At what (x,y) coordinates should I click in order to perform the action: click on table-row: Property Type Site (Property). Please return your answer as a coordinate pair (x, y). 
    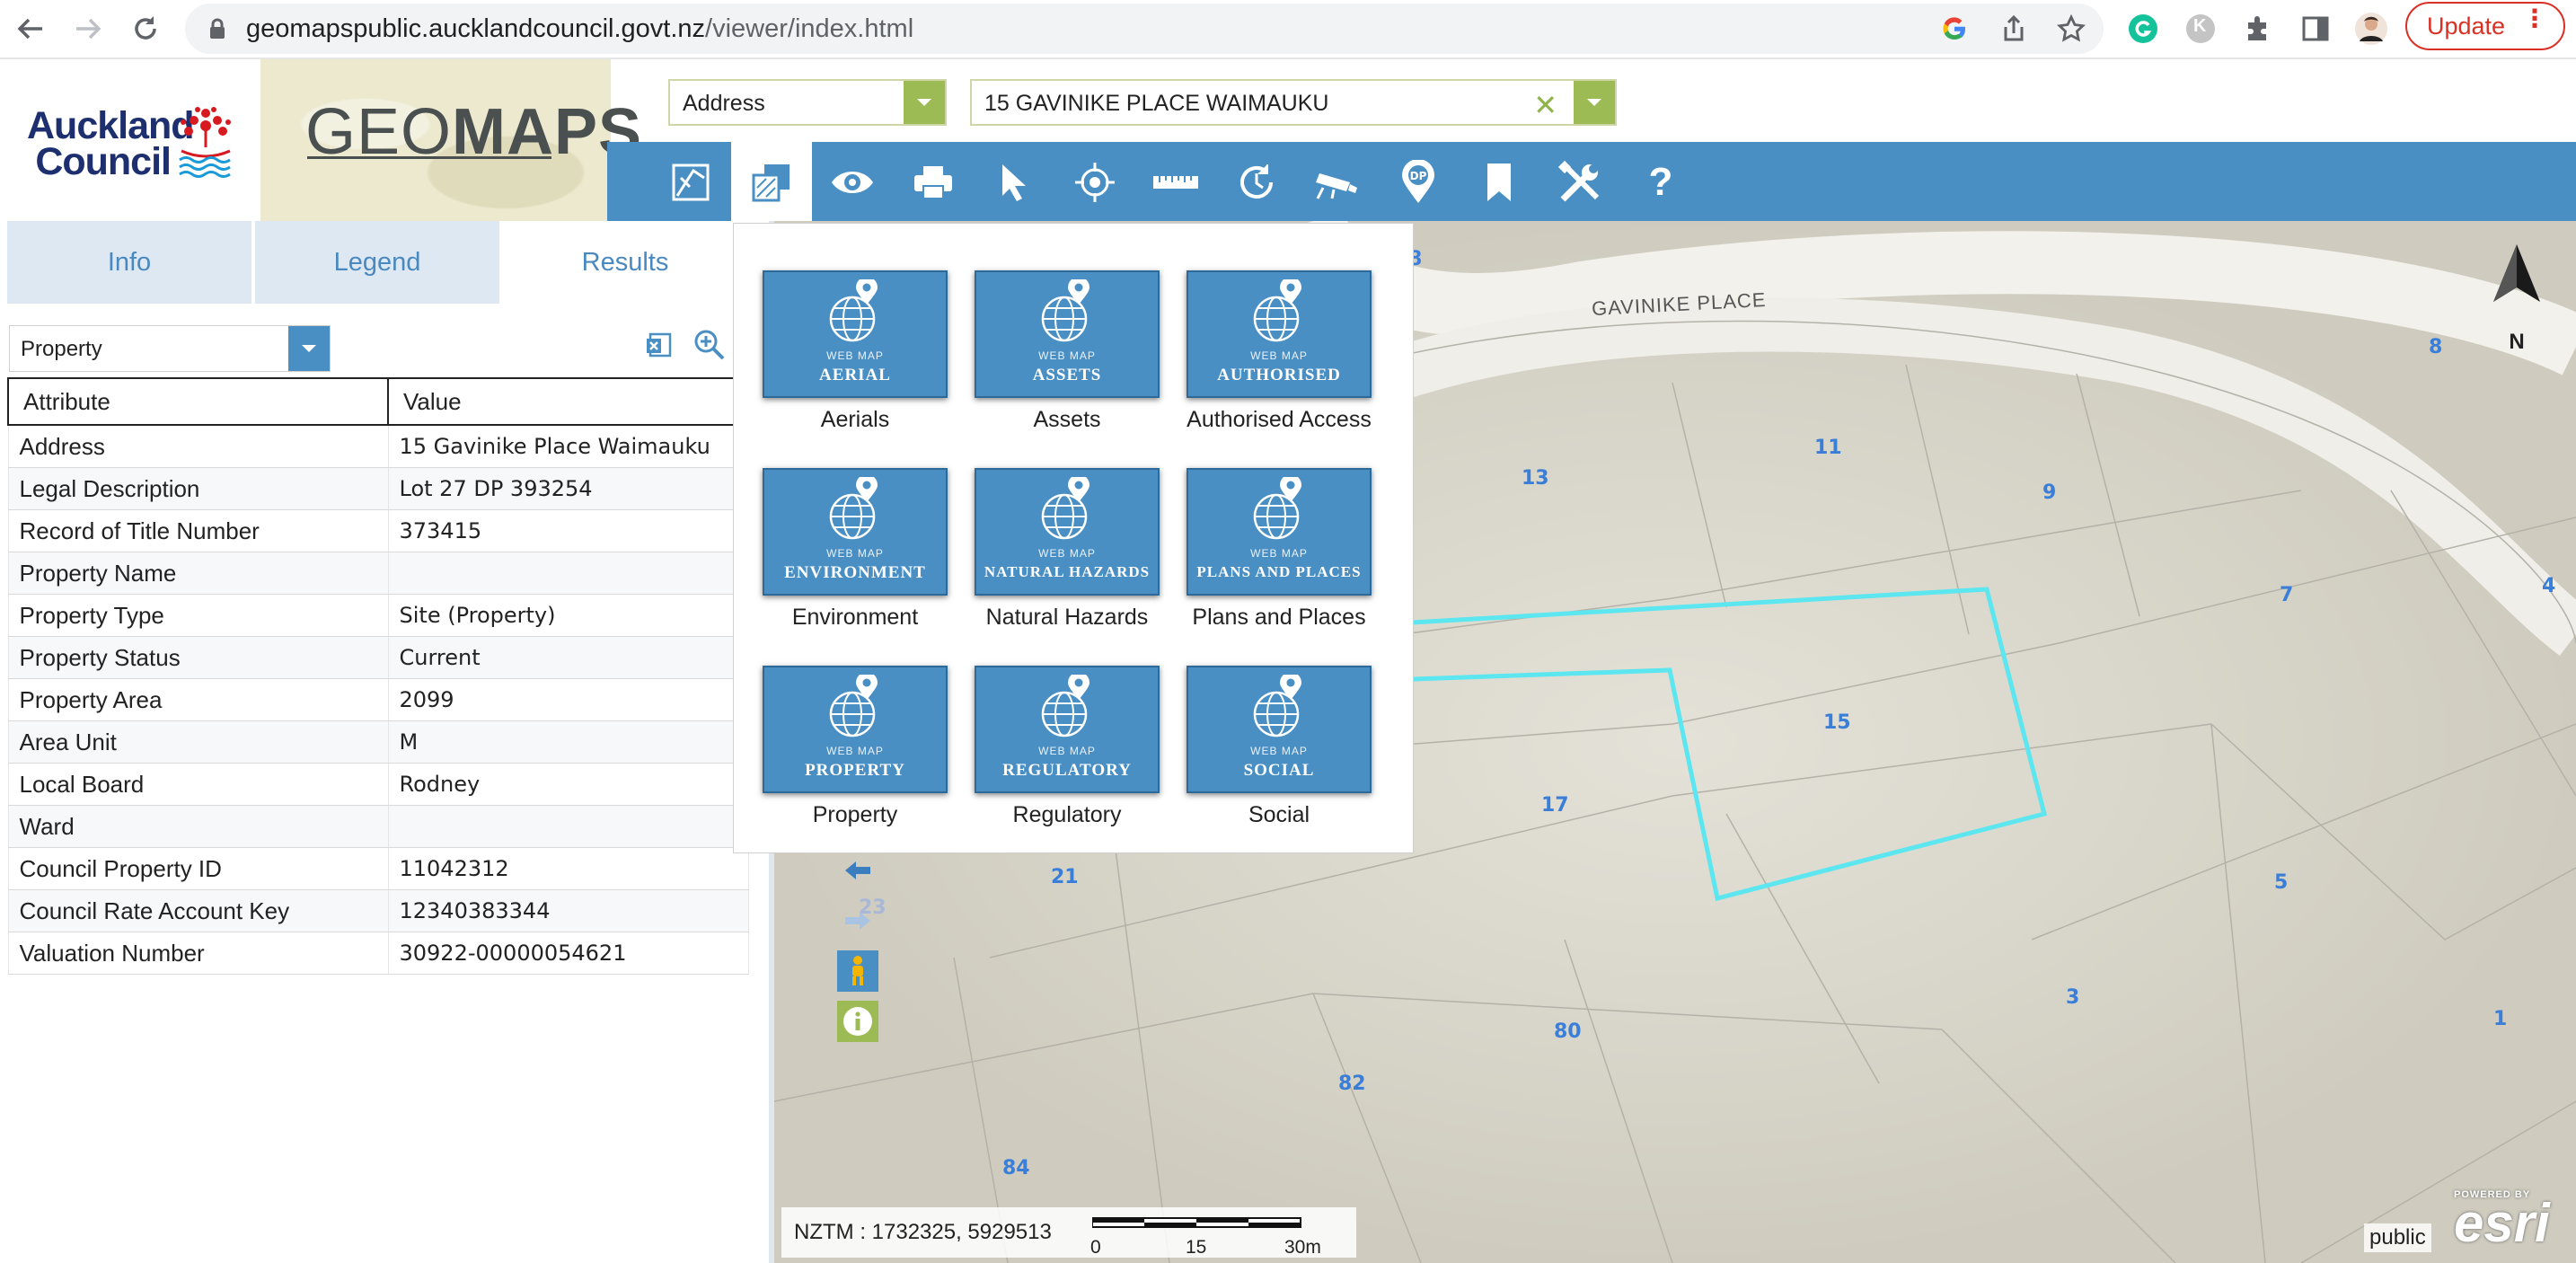
    Looking at the image, I should click on (378, 615).